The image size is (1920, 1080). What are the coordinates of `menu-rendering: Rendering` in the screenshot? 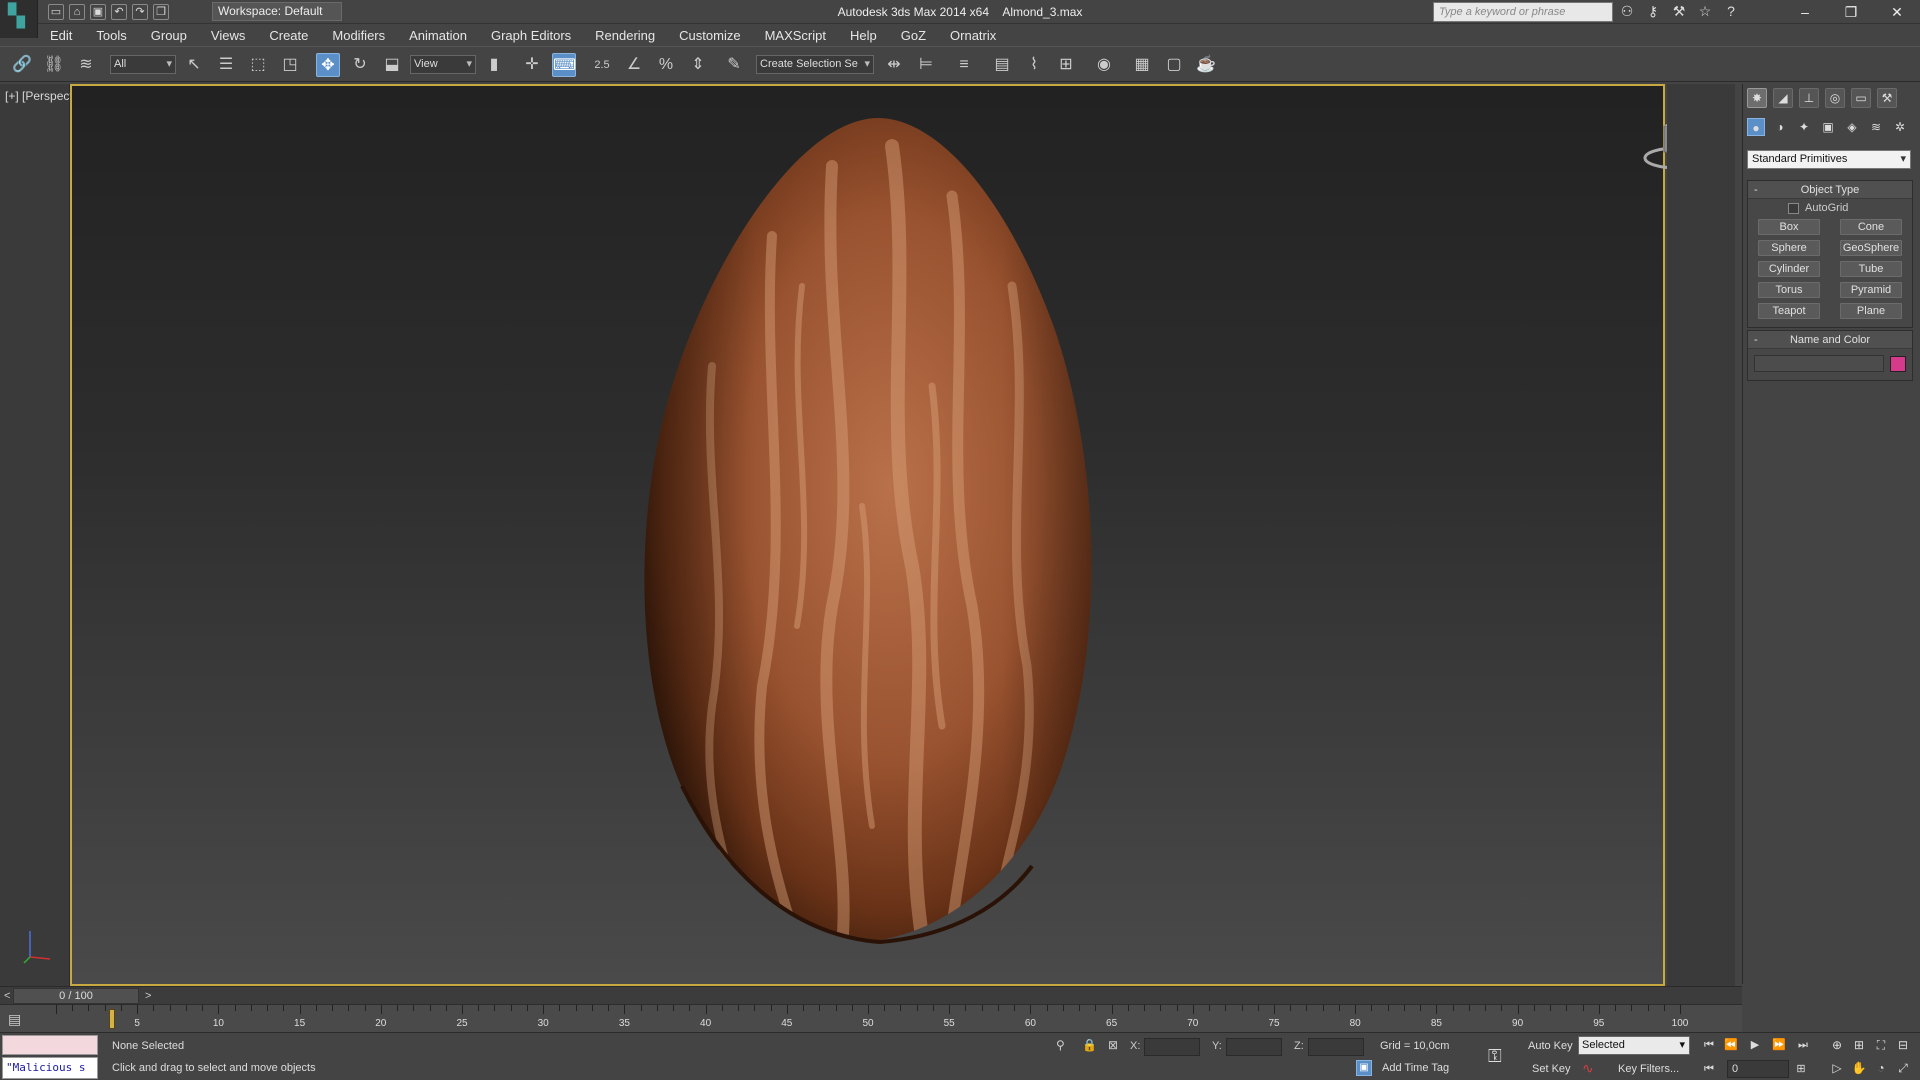 It's located at (625, 35).